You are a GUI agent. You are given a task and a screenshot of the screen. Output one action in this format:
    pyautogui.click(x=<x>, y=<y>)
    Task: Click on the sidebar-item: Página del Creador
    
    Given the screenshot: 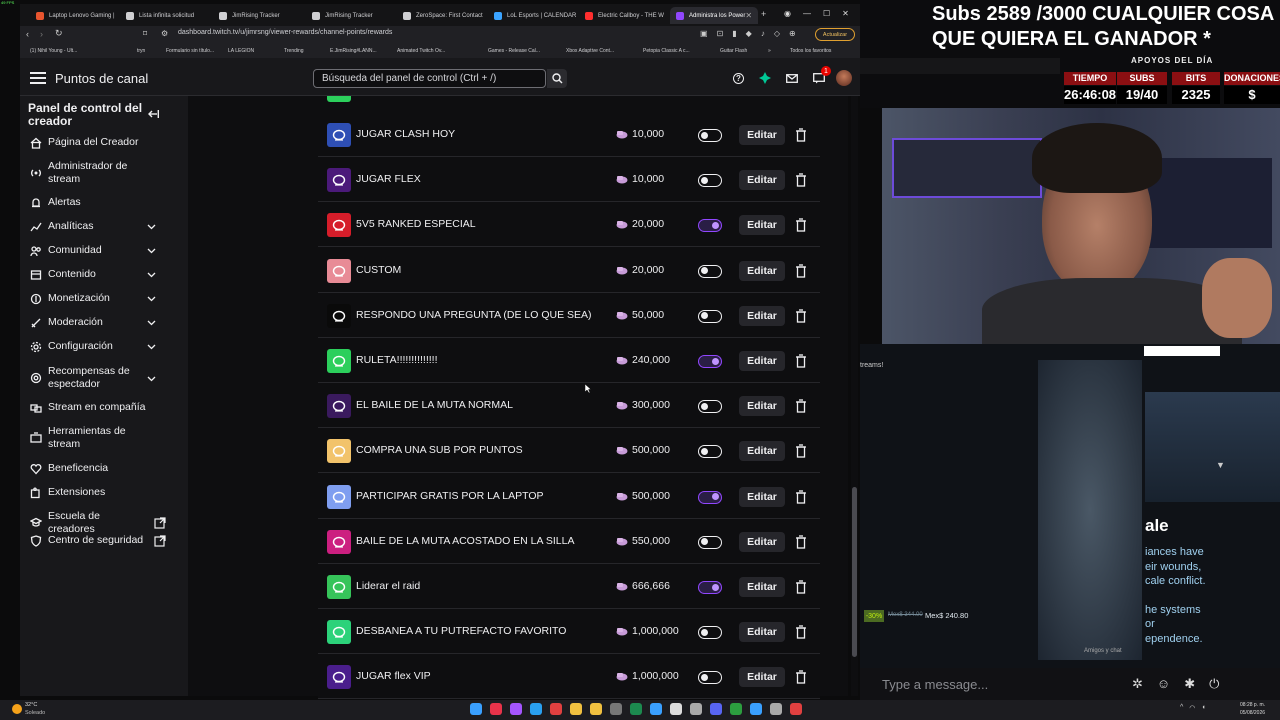 What is the action you would take?
    pyautogui.click(x=105, y=142)
    